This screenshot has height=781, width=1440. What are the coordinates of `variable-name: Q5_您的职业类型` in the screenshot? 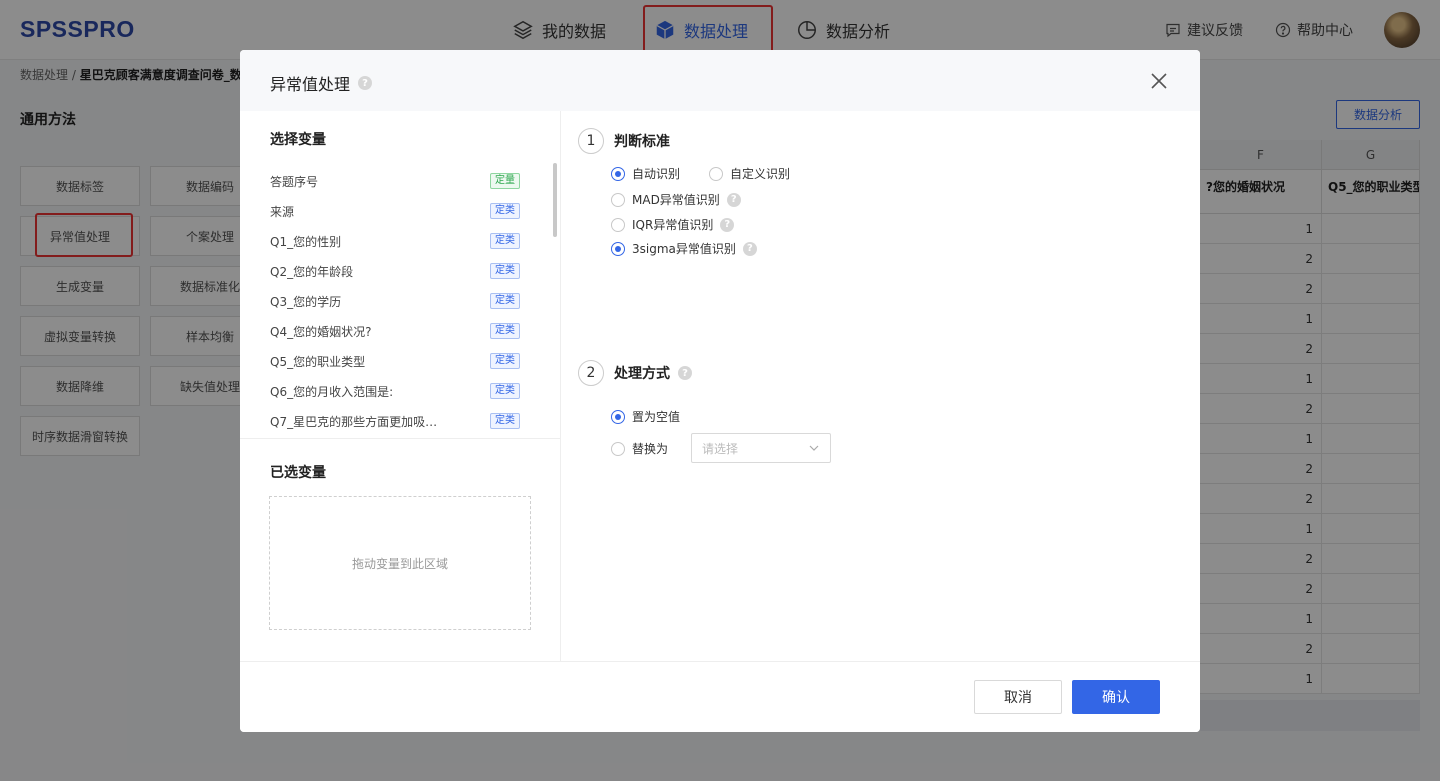 It's located at (318, 361).